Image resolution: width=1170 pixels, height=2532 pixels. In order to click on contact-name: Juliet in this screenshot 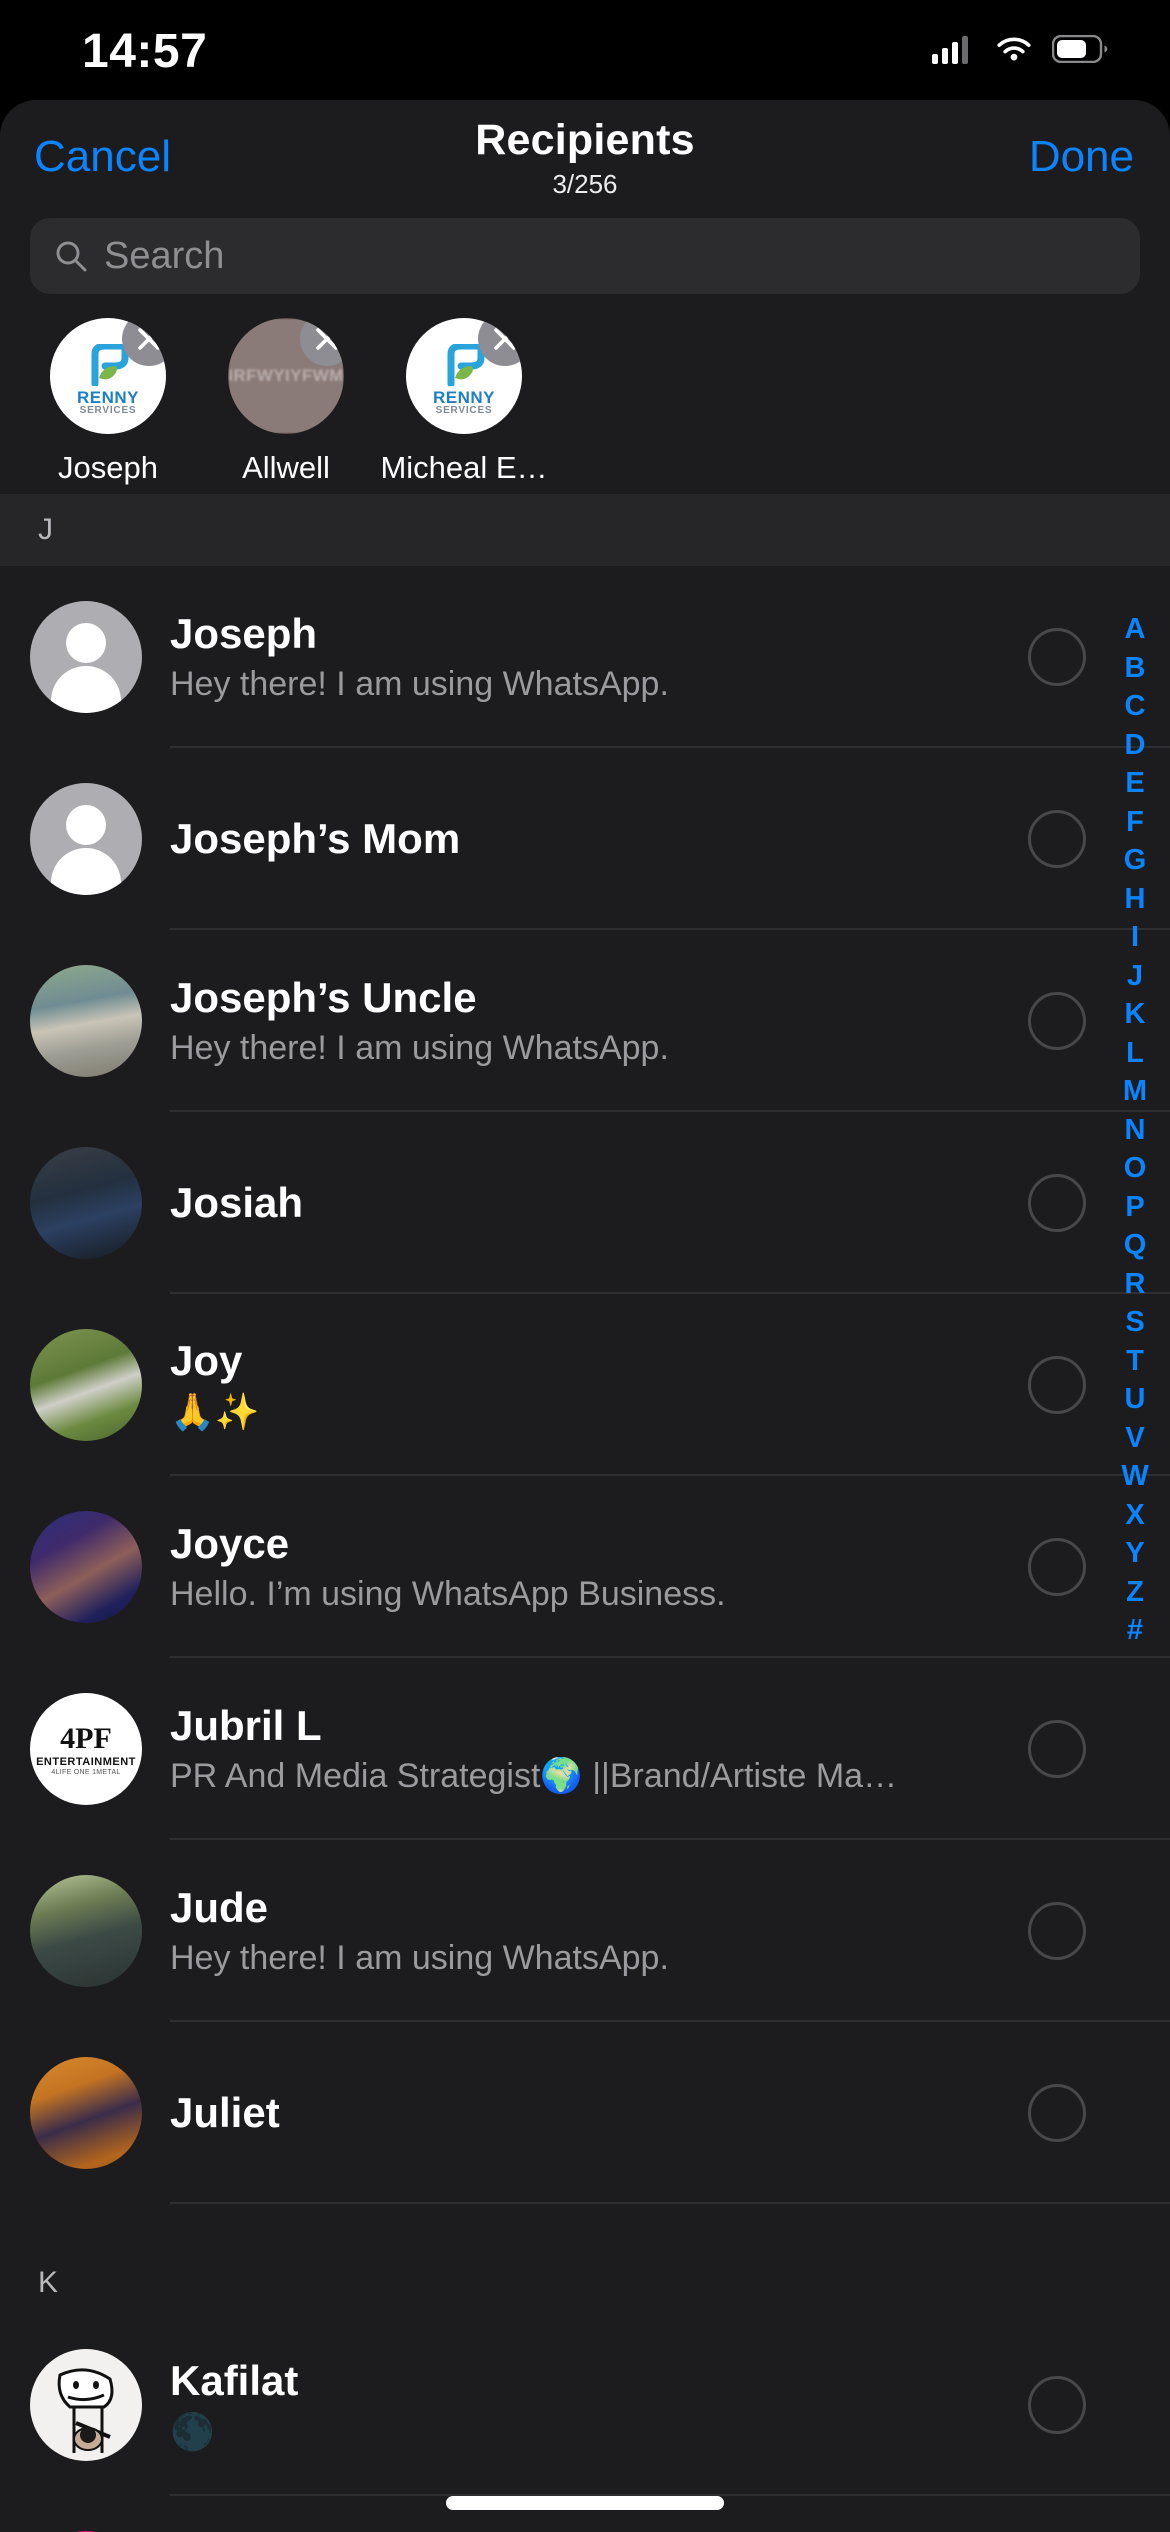, I will do `click(225, 2112)`.